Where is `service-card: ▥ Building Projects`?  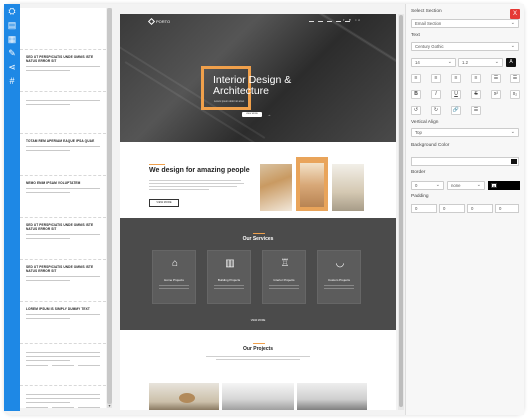
service-card: ▥ Building Projects is located at coordinates (229, 277).